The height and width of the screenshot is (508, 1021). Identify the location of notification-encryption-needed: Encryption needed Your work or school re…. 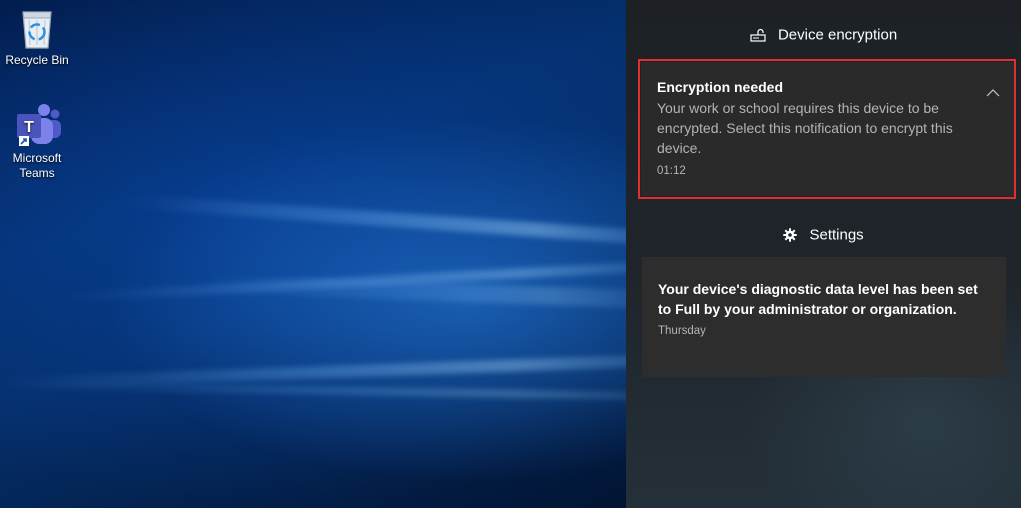
(827, 129).